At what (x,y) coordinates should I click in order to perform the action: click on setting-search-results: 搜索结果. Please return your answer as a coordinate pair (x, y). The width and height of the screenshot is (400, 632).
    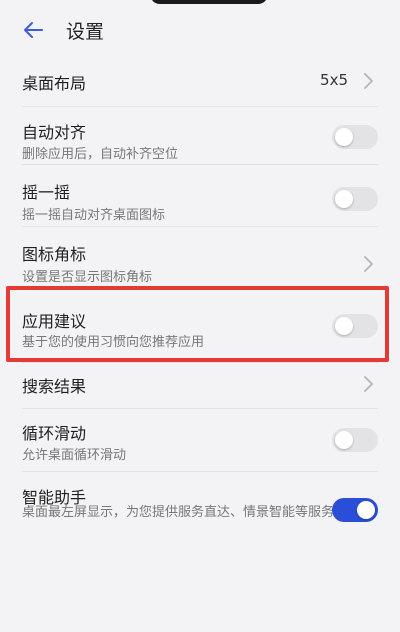
    Looking at the image, I should click on (200, 385).